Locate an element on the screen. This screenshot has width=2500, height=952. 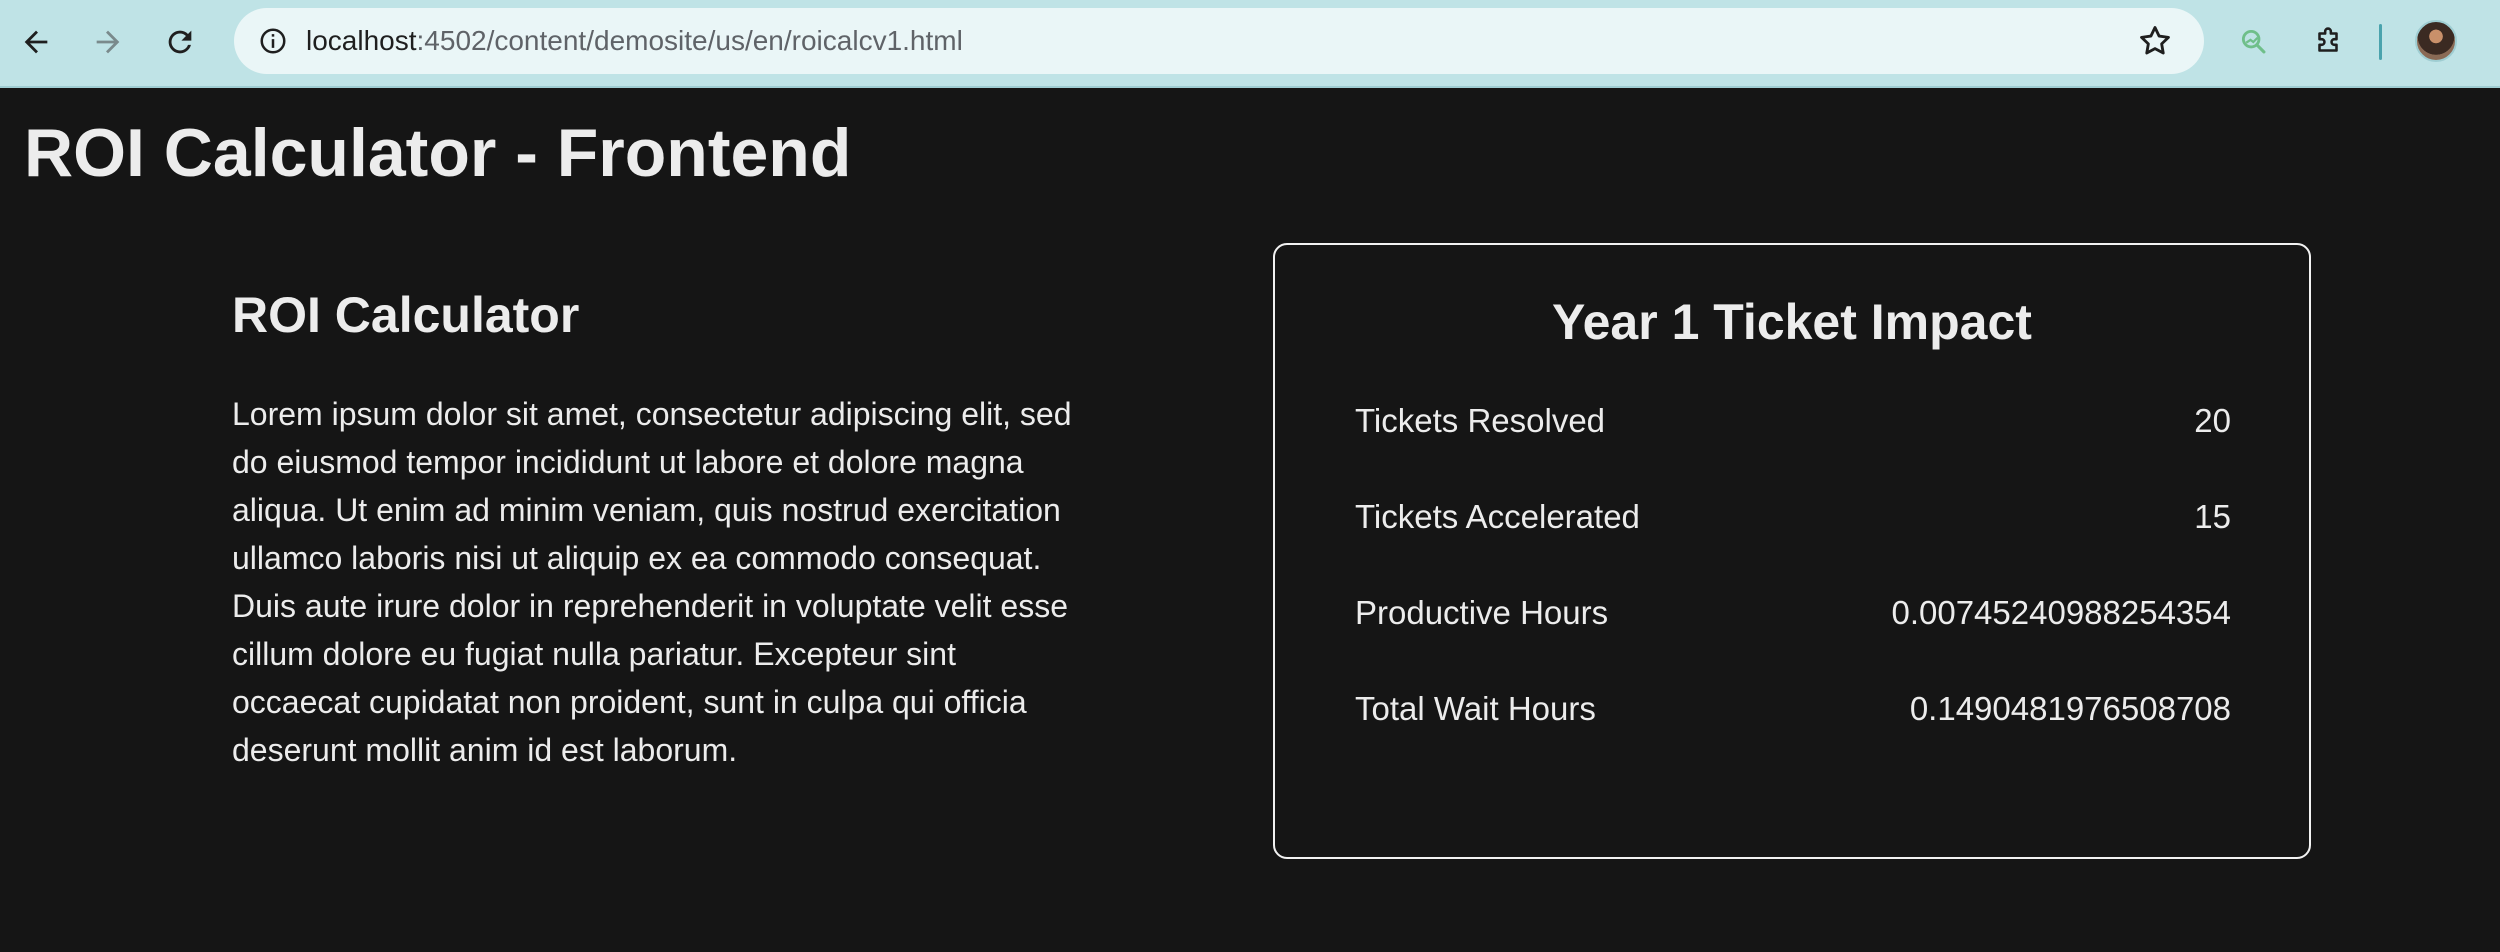
forward-button is located at coordinates (108, 42).